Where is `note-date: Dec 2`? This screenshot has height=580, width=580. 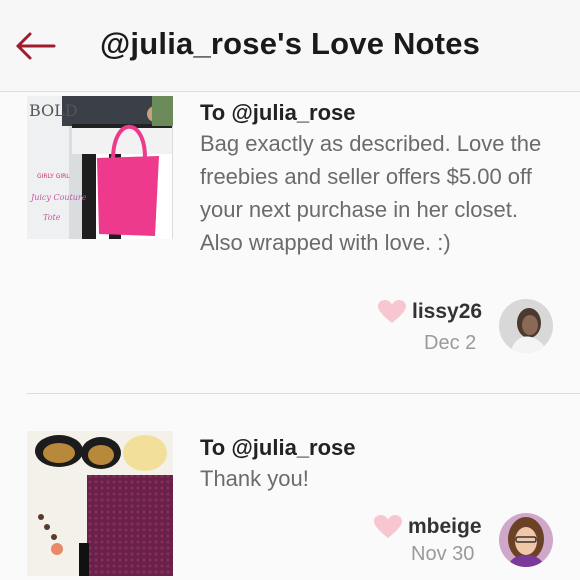
note-date: Dec 2 is located at coordinates (450, 343).